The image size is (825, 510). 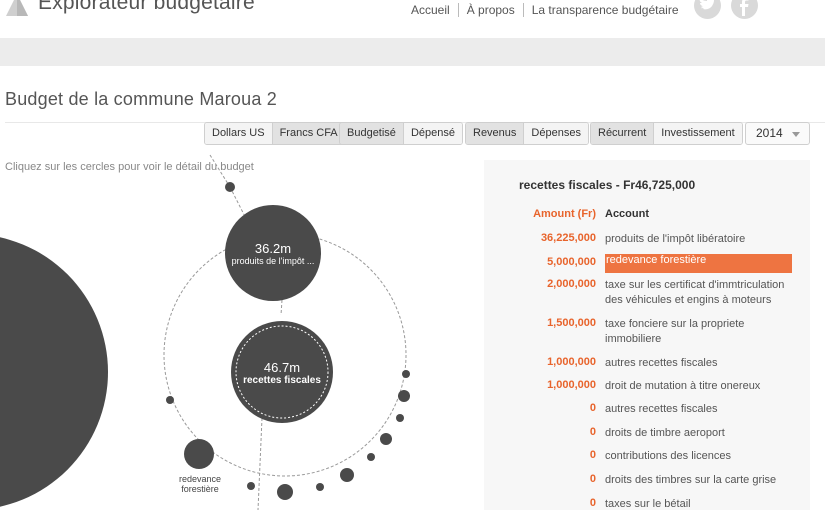 I want to click on year-value: 2014, so click(x=769, y=133).